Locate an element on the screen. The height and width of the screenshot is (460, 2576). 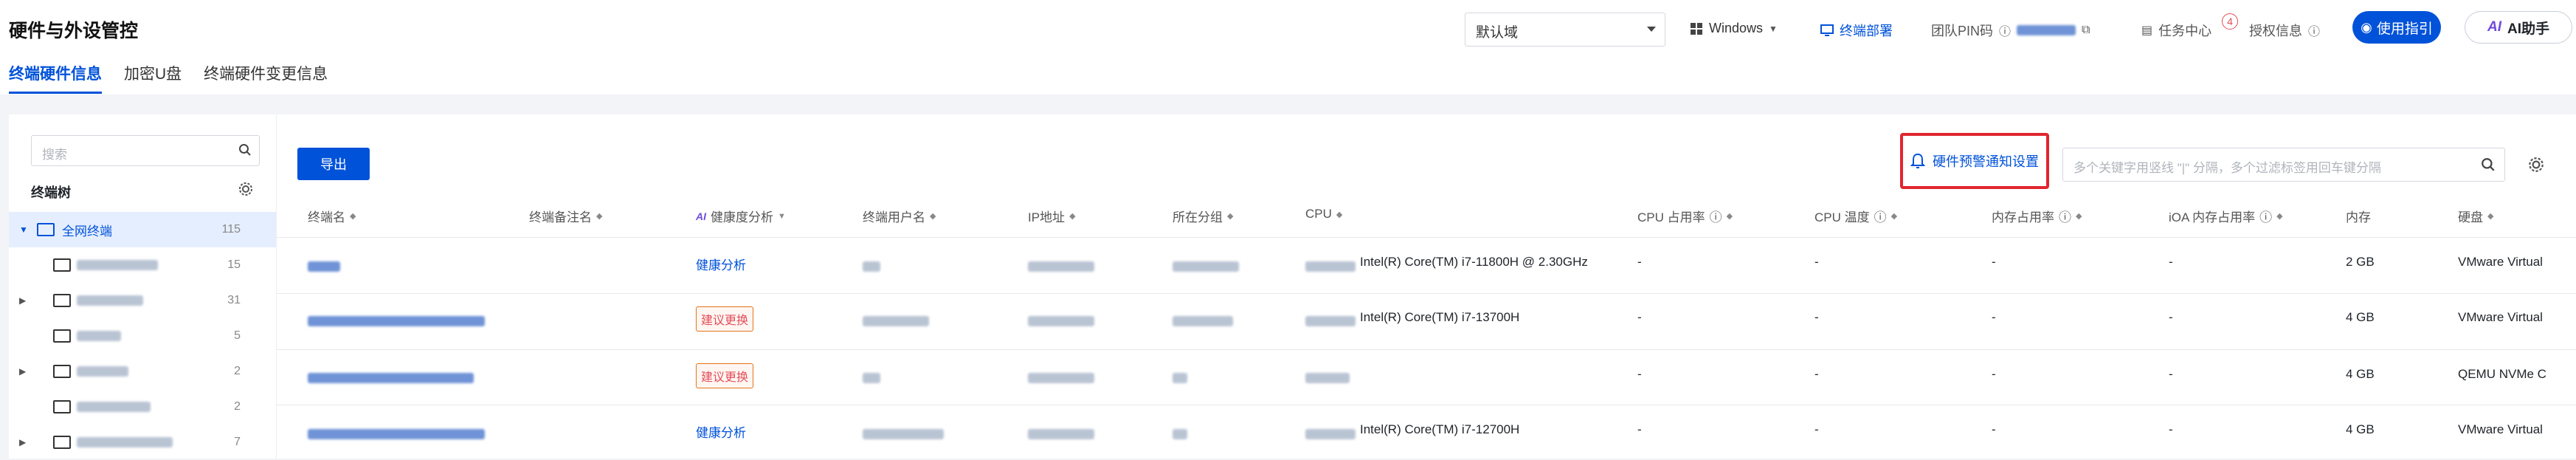
os-select: Windows ▼ is located at coordinates (1734, 28).